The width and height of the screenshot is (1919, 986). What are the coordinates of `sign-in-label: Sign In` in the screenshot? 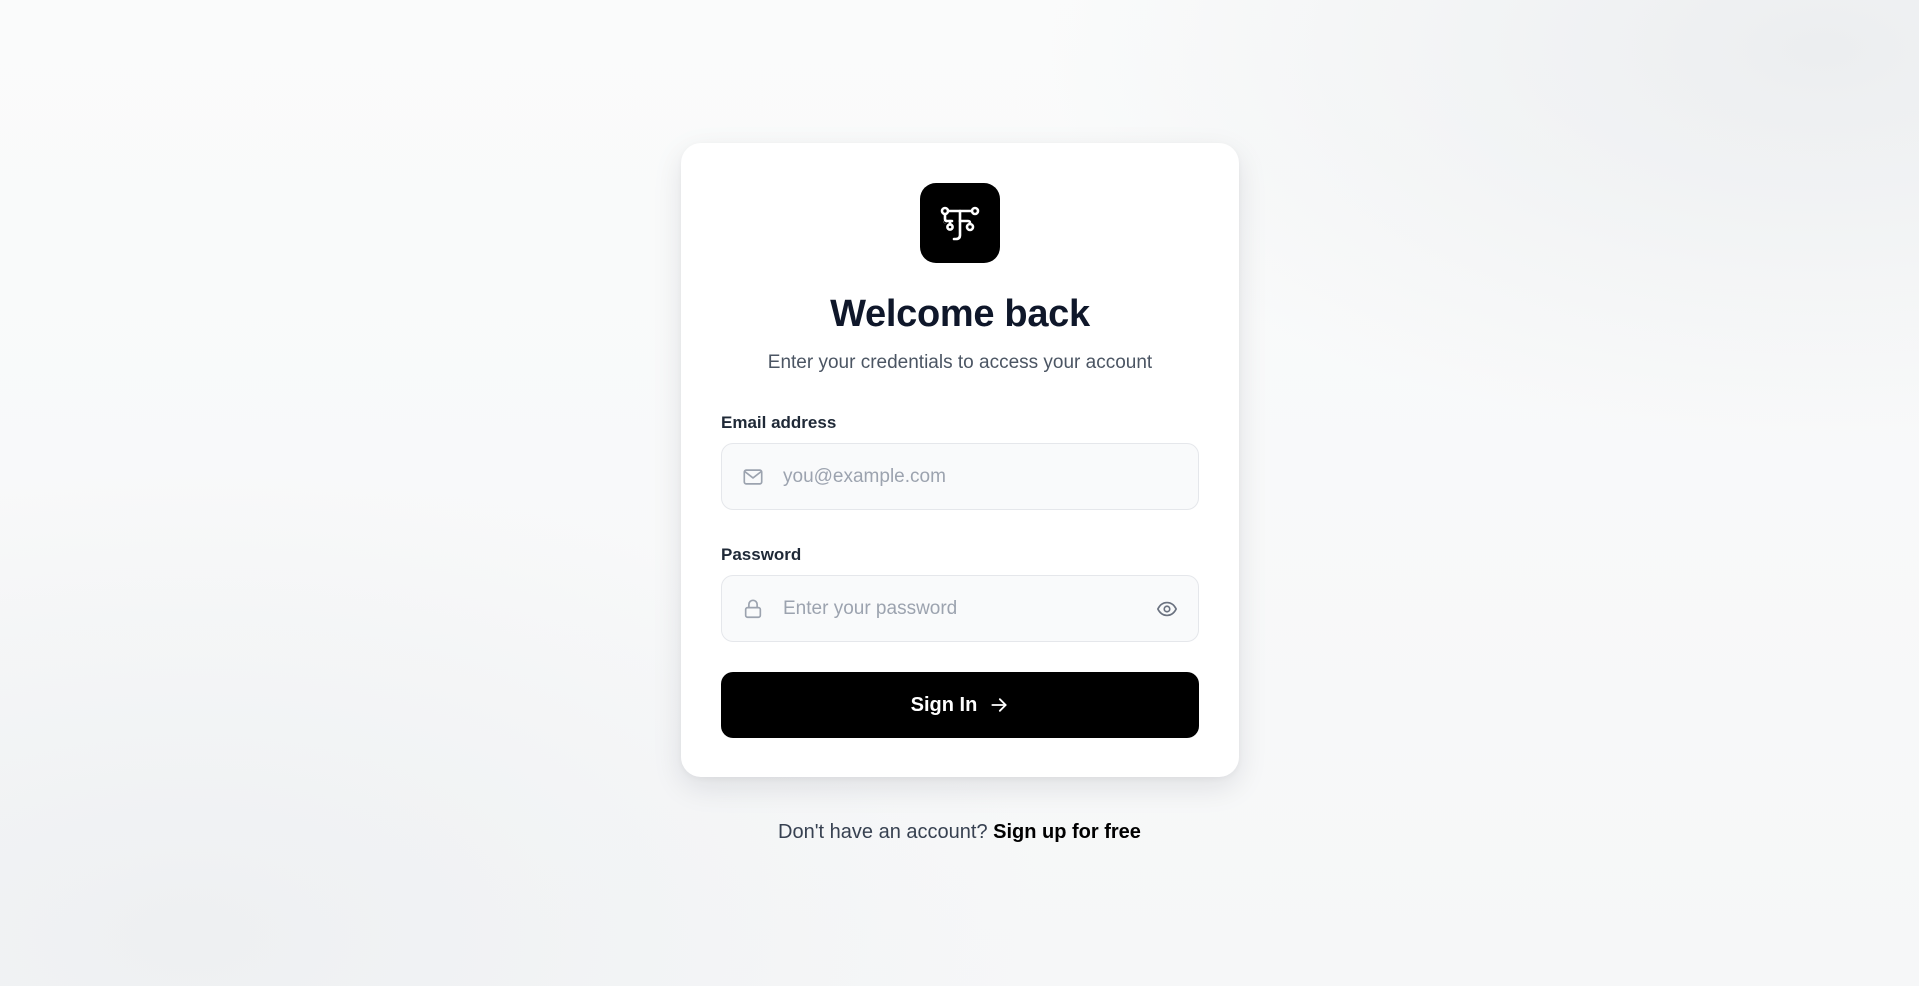 It's located at (944, 704).